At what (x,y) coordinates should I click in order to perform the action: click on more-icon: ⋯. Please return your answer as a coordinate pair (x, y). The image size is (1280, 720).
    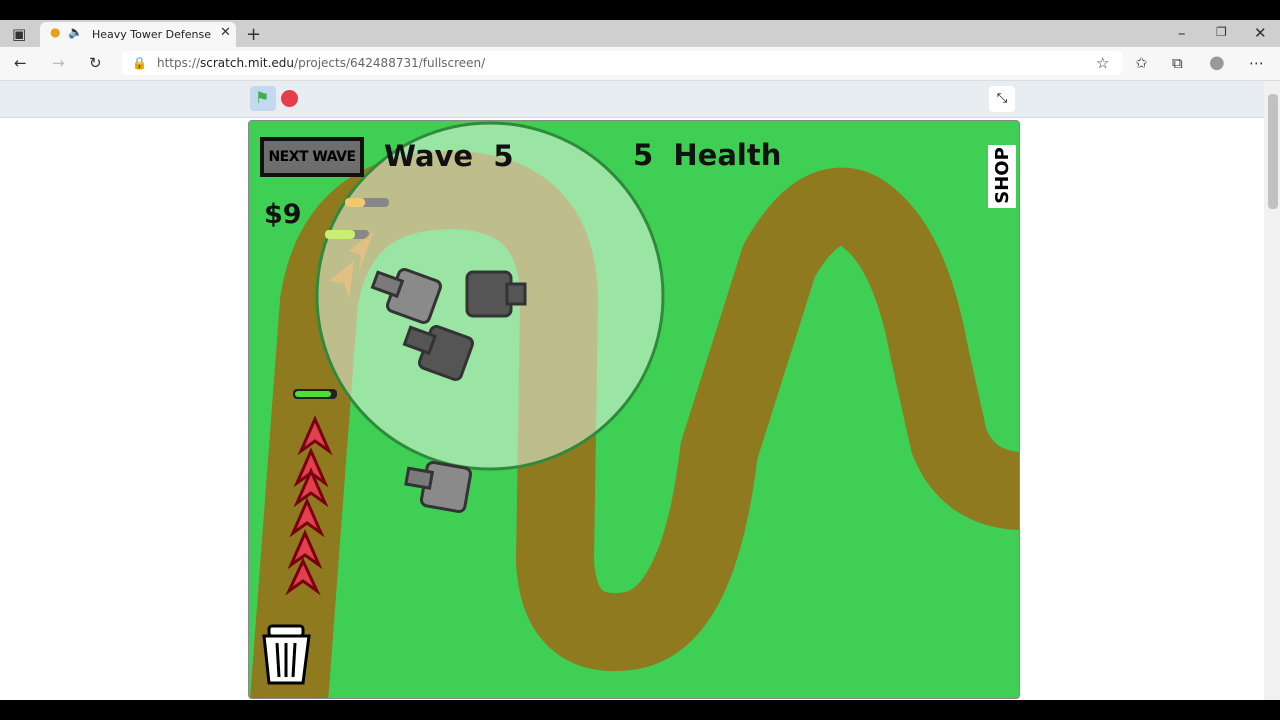
    Looking at the image, I should click on (1256, 63).